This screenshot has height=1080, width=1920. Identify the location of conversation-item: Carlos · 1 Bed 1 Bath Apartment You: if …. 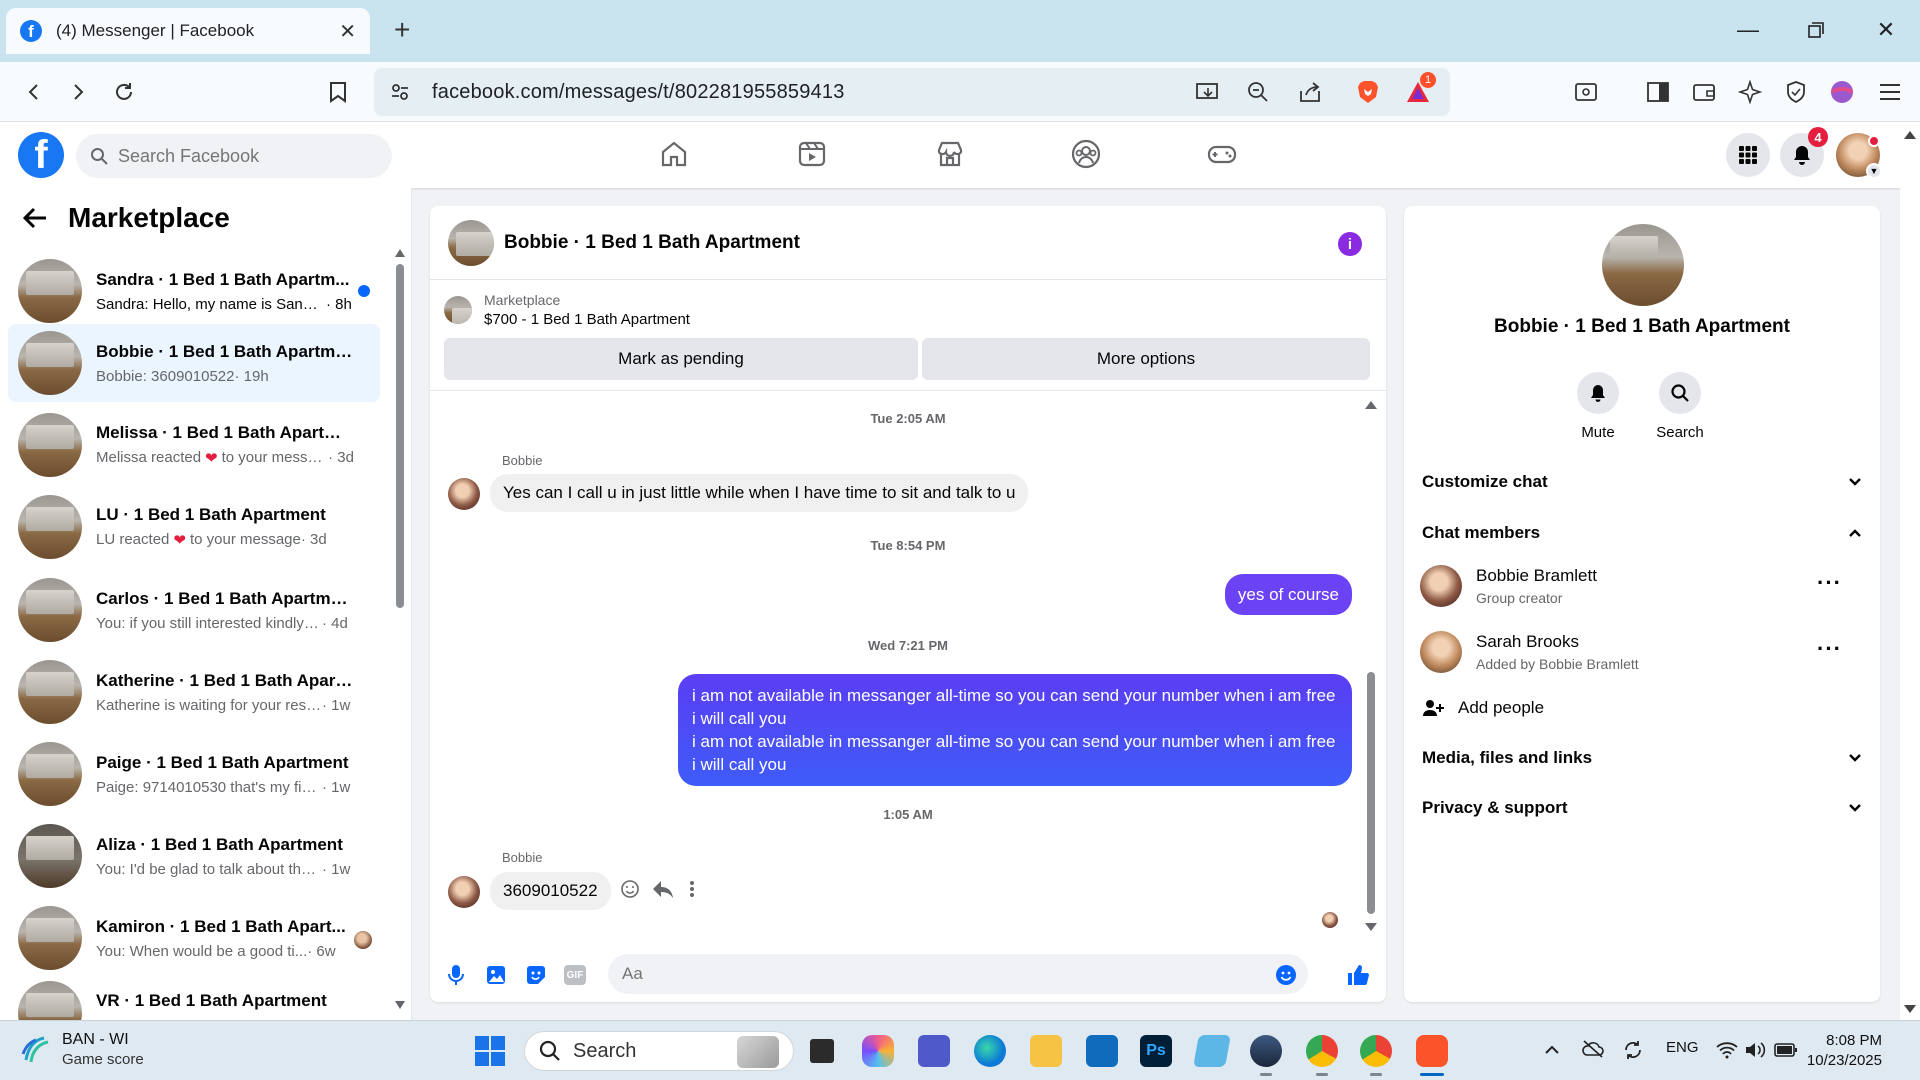
(194, 610).